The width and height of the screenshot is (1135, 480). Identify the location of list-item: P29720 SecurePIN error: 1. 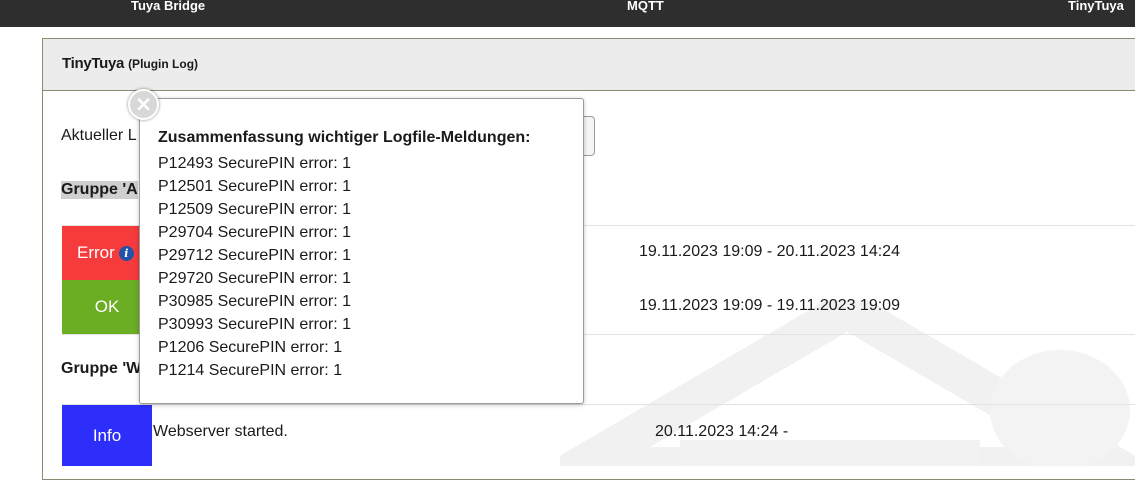
(254, 278).